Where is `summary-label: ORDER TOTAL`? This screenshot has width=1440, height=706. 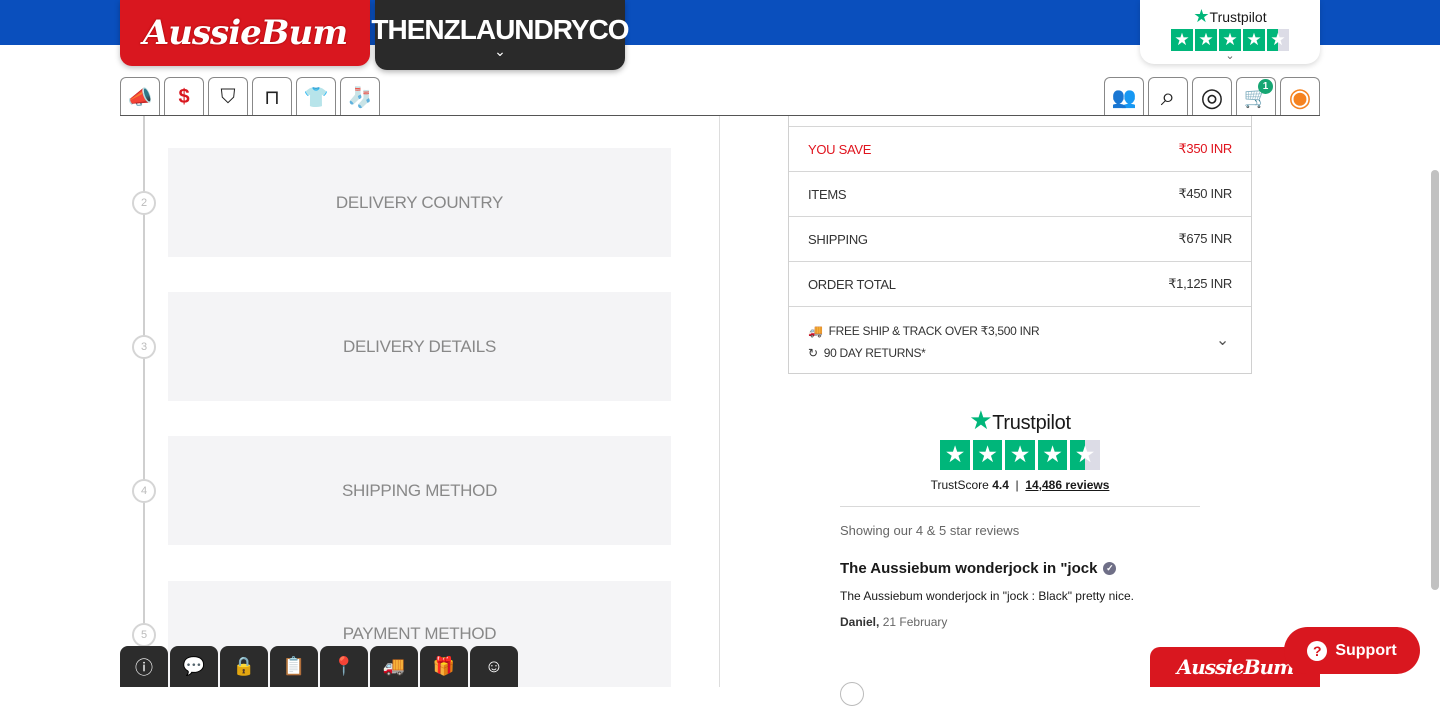
summary-label: ORDER TOTAL is located at coordinates (852, 284).